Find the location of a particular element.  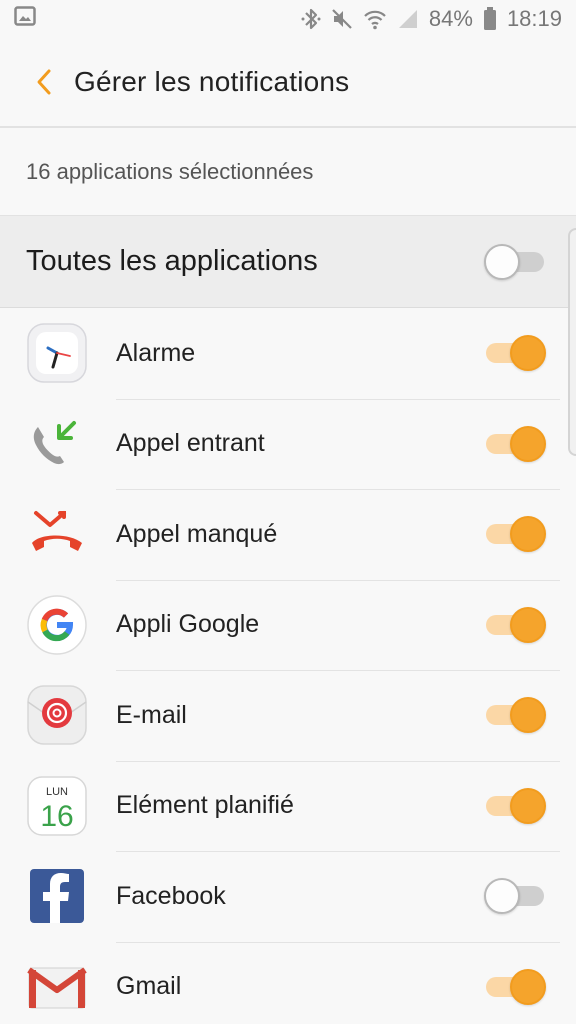

incoming-call-icon is located at coordinates (57, 444).